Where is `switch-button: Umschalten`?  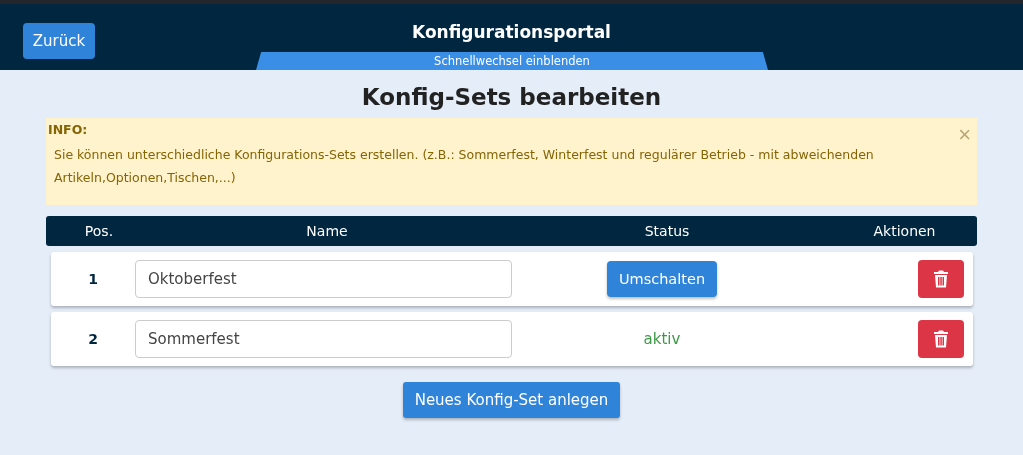
switch-button: Umschalten is located at coordinates (662, 279).